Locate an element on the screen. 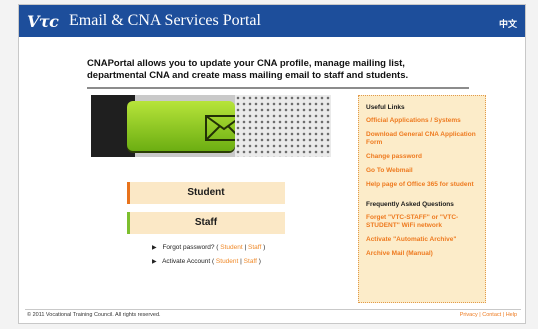  staff-button-label: Staff is located at coordinates (206, 222).